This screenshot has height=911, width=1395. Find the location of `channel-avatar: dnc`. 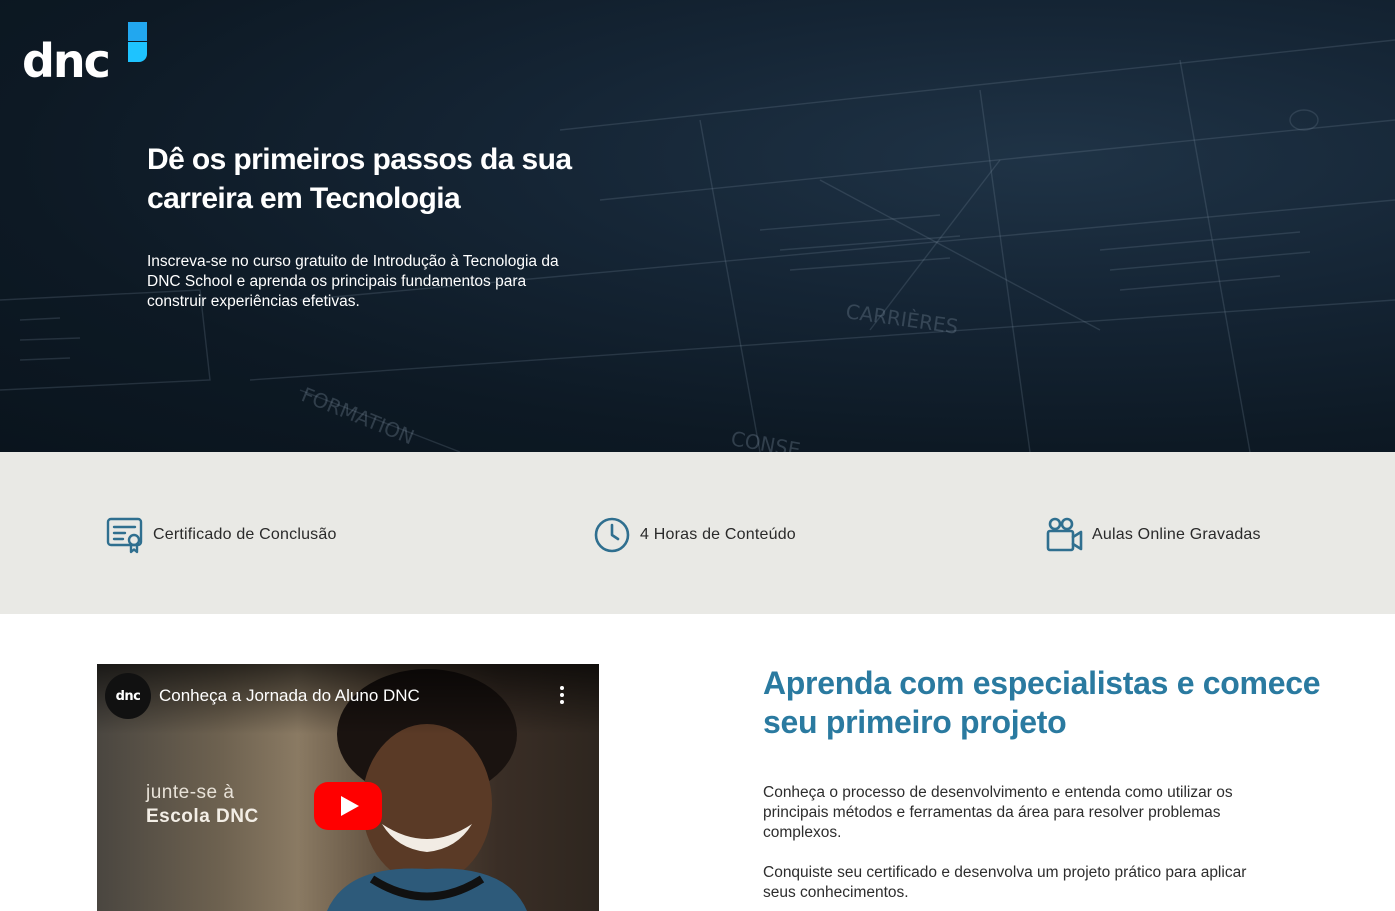

channel-avatar: dnc is located at coordinates (128, 696).